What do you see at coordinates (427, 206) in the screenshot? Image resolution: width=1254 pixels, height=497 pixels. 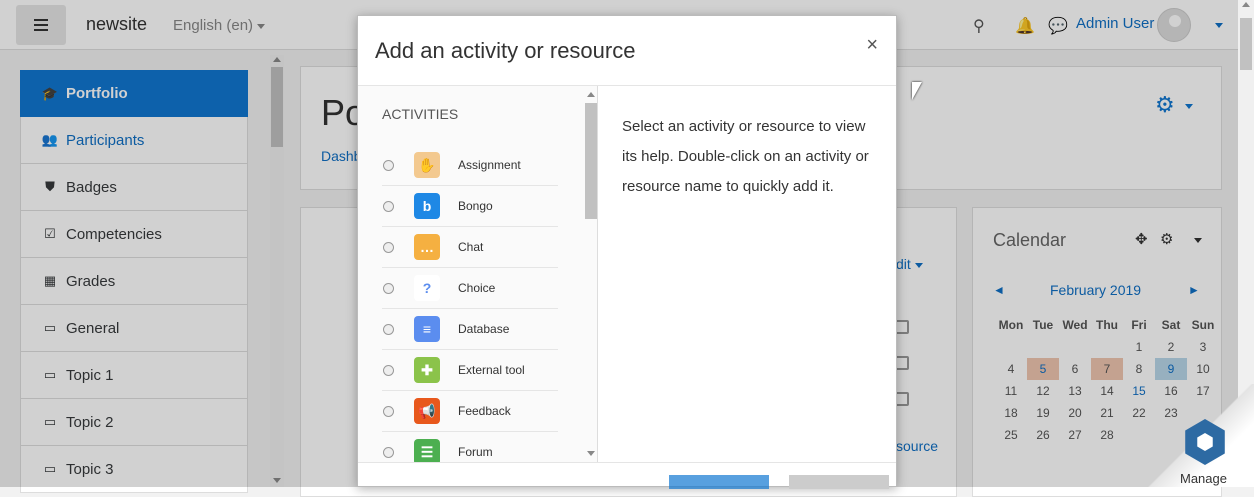 I see `bongo-icon: b` at bounding box center [427, 206].